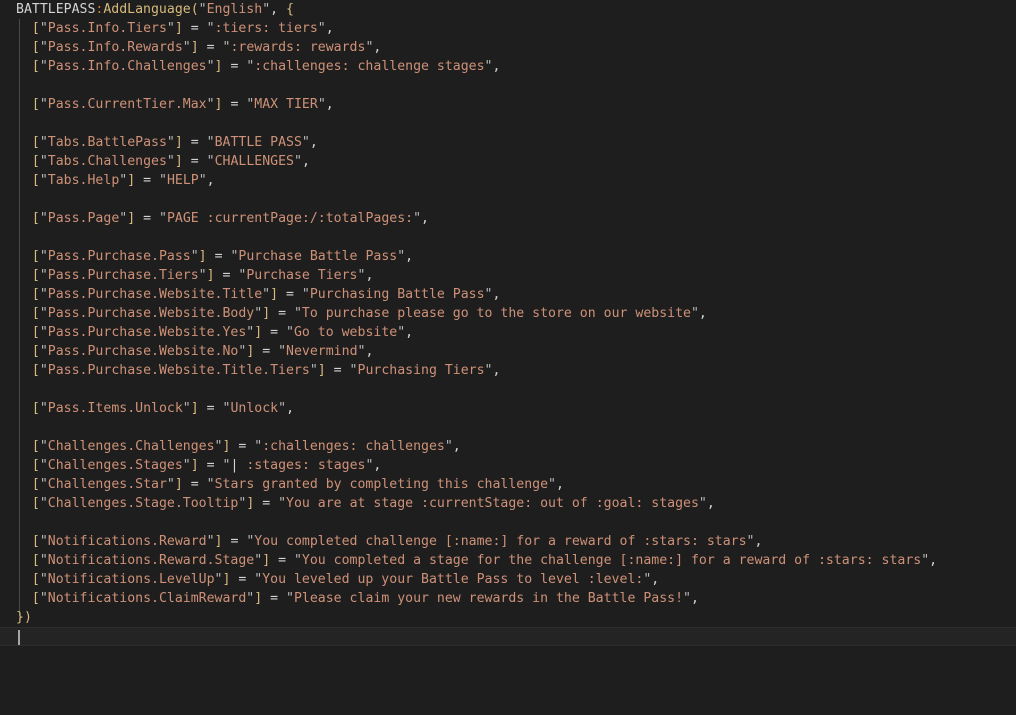  What do you see at coordinates (508, 104) in the screenshot?
I see `code-line-entry: ["Pass.CurrentTier.Max"] = "MAX TIER",` at bounding box center [508, 104].